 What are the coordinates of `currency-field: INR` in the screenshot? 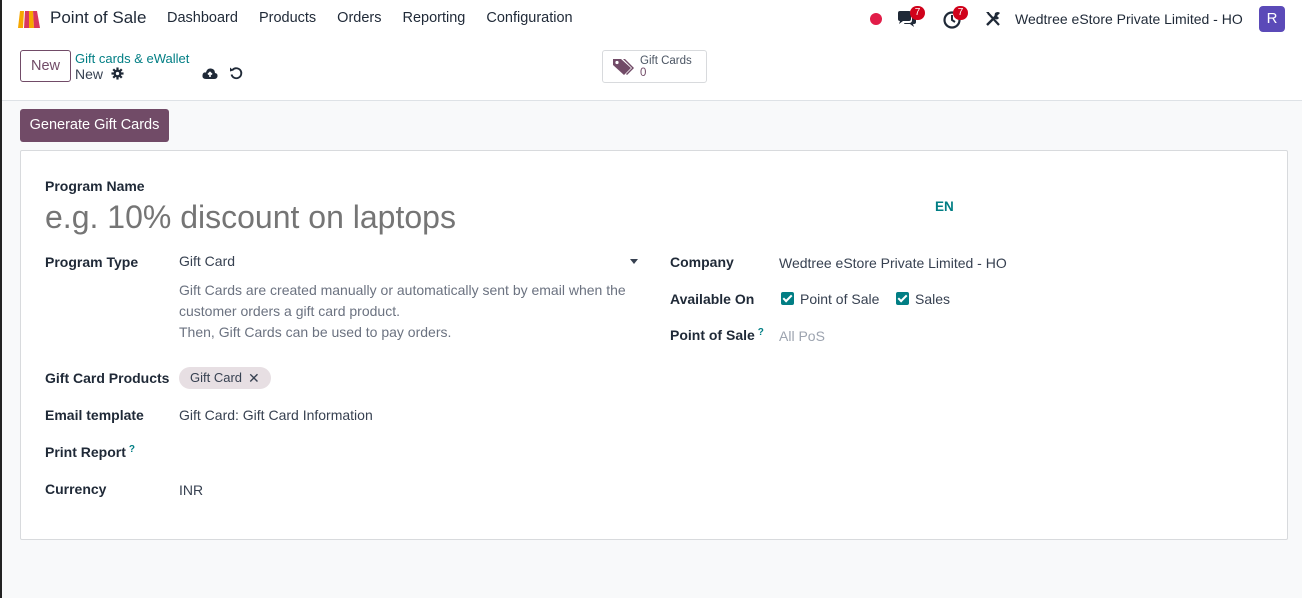 It's located at (191, 490).